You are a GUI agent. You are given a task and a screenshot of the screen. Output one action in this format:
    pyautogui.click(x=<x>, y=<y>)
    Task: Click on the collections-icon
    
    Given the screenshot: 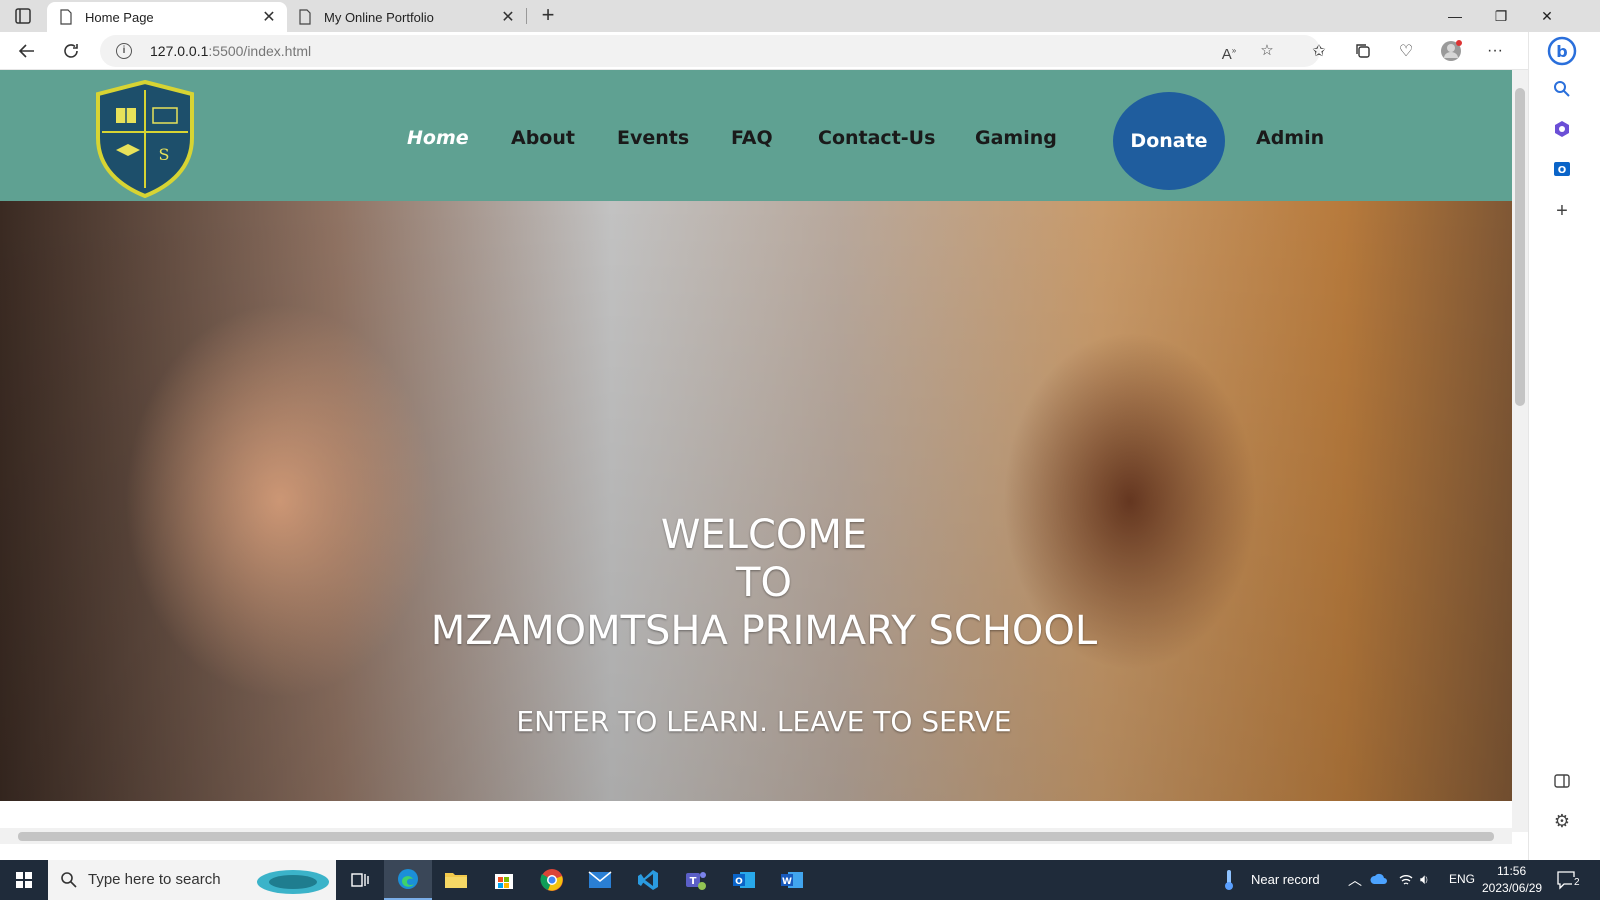 What is the action you would take?
    pyautogui.click(x=1363, y=51)
    